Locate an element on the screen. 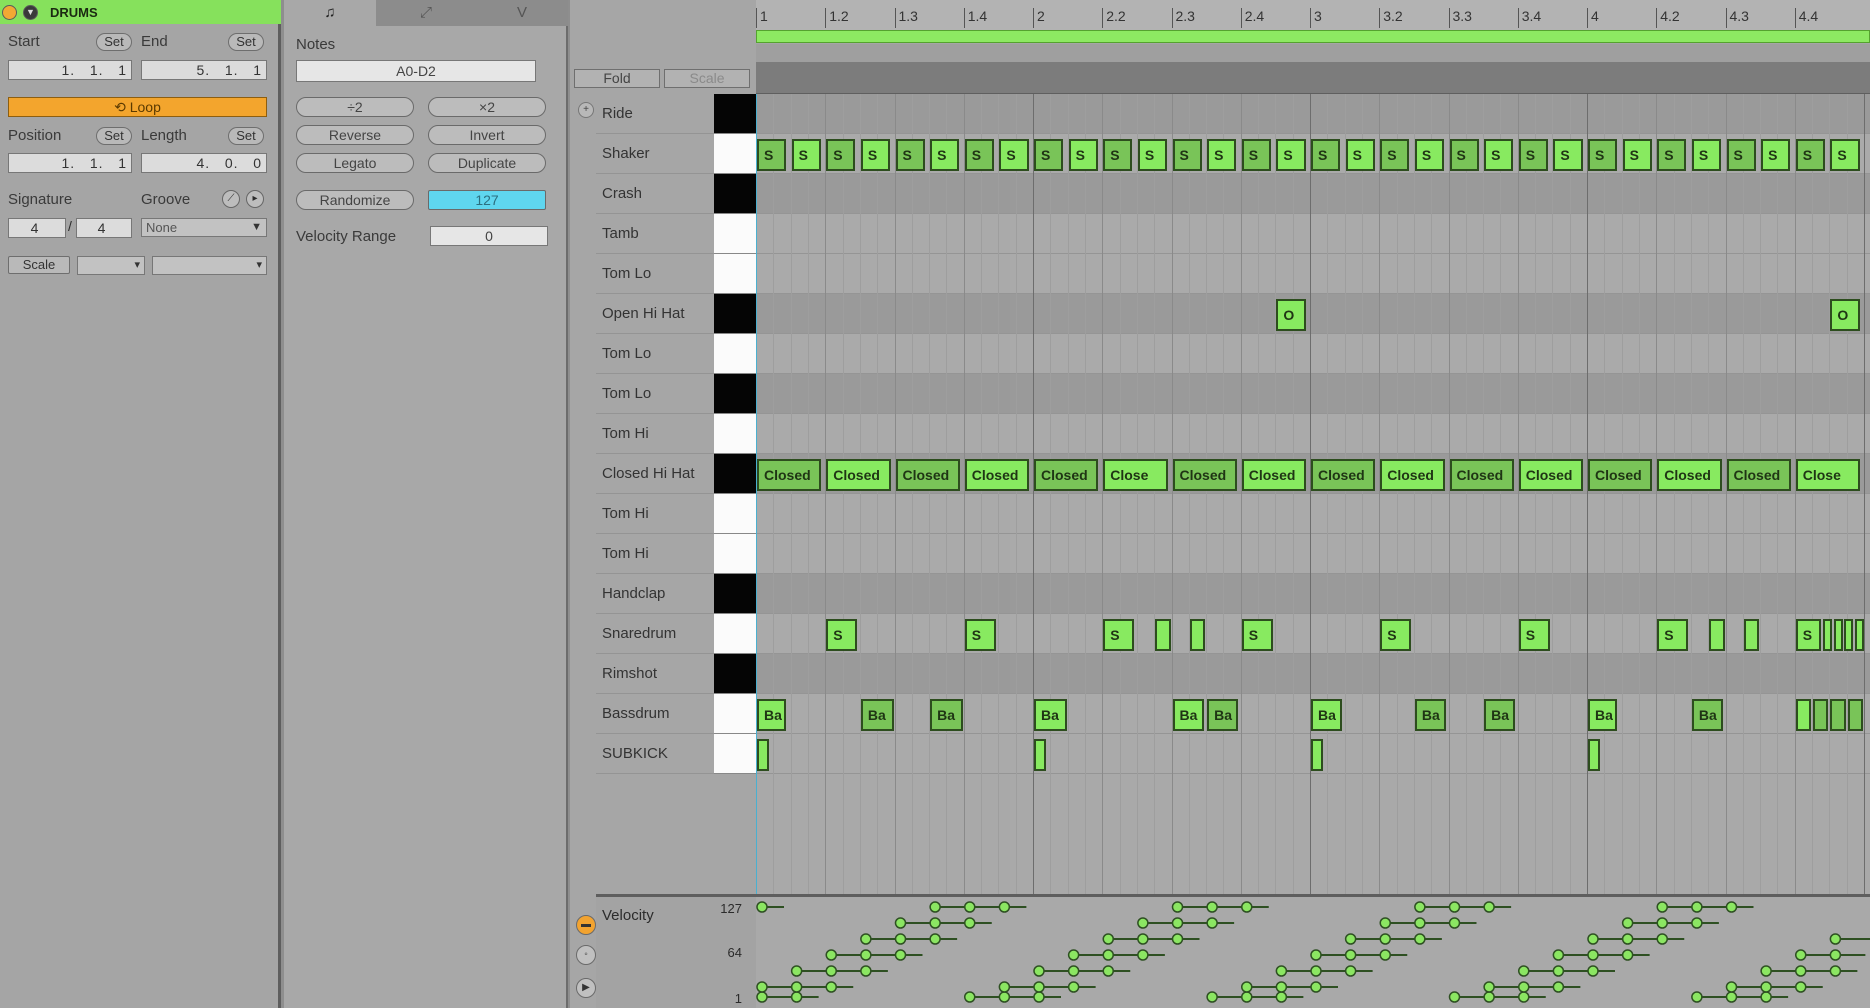 The image size is (1870, 1008). midi-note: Close is located at coordinates (1135, 475).